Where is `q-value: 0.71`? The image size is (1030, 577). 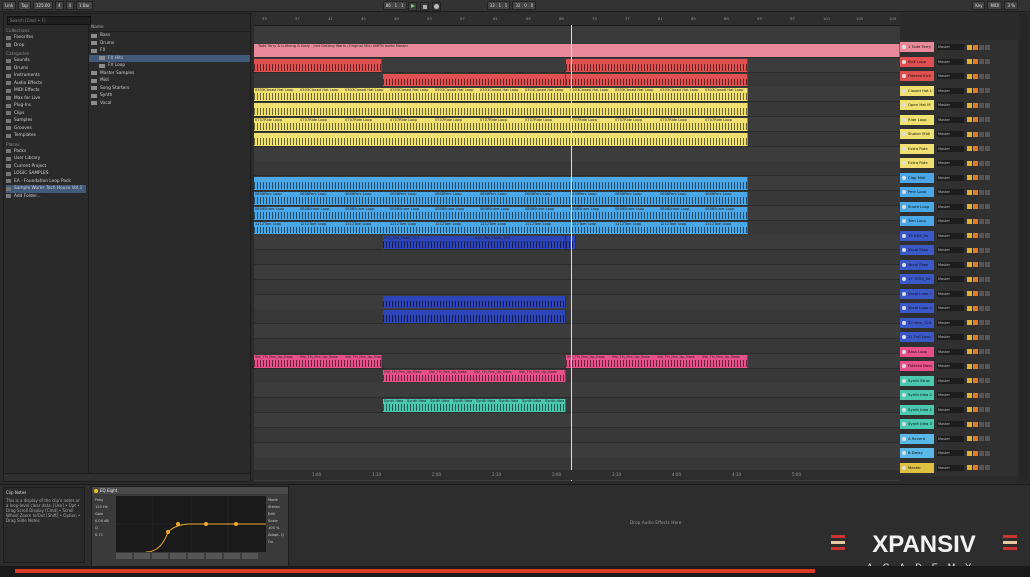 q-value: 0.71 is located at coordinates (105, 535).